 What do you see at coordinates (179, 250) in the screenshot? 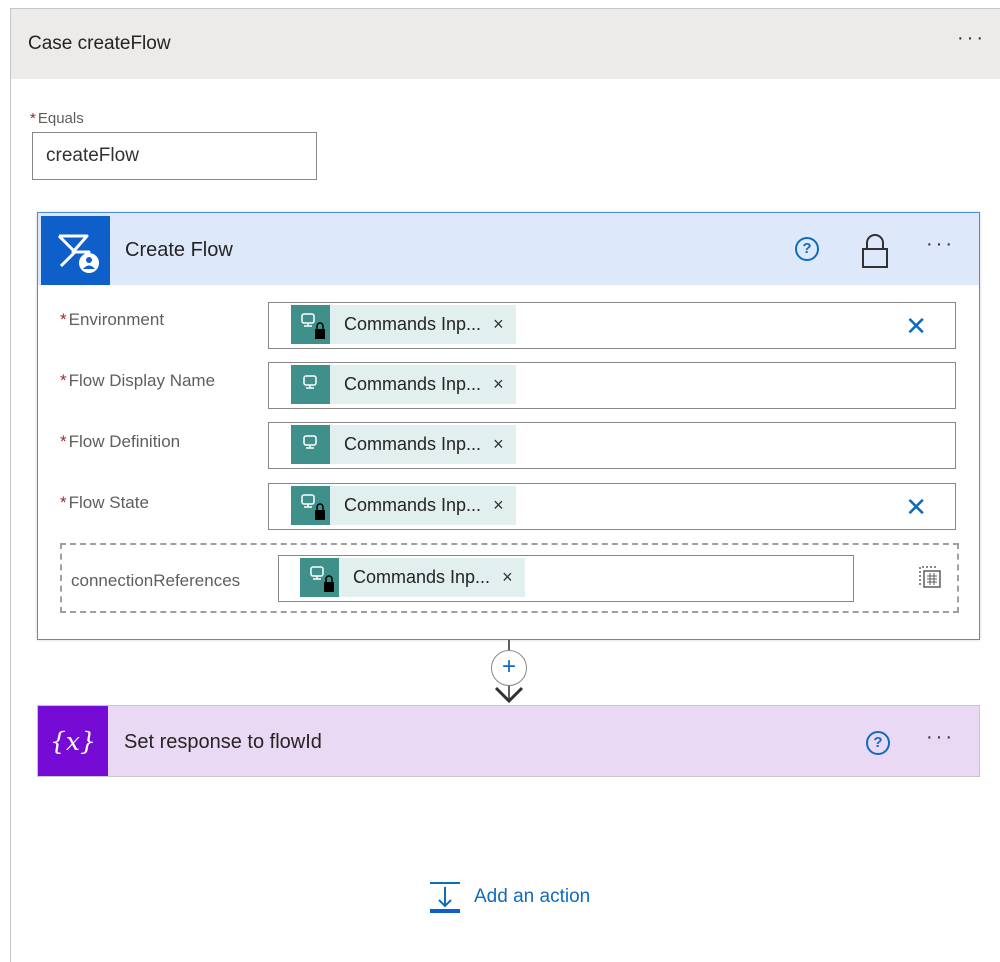
I see `action-title: Create Flow` at bounding box center [179, 250].